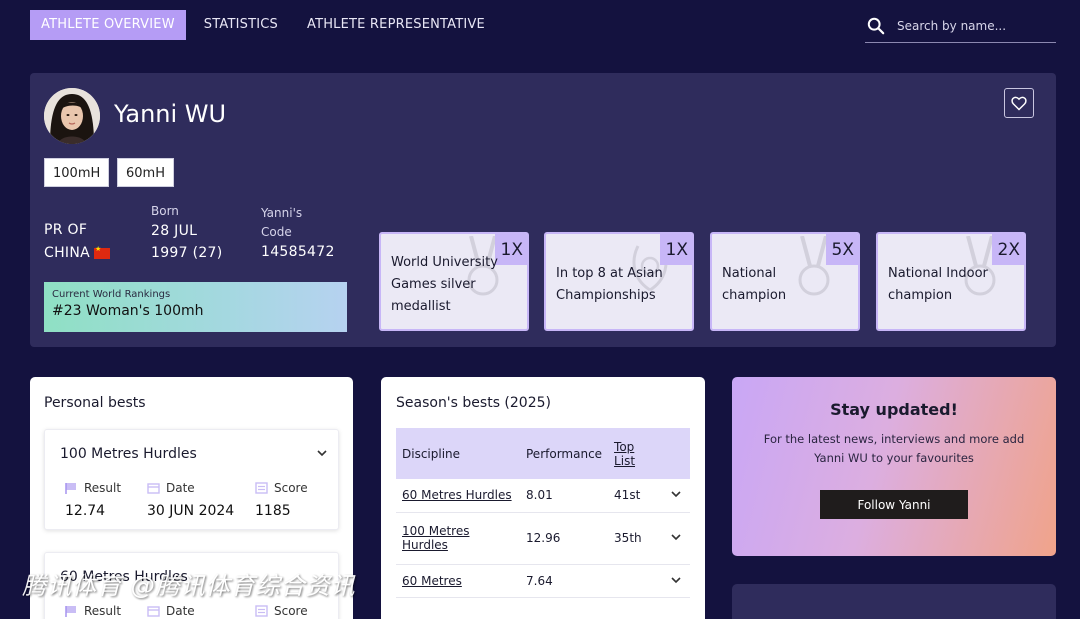  I want to click on performance-cell: 8.01, so click(564, 496).